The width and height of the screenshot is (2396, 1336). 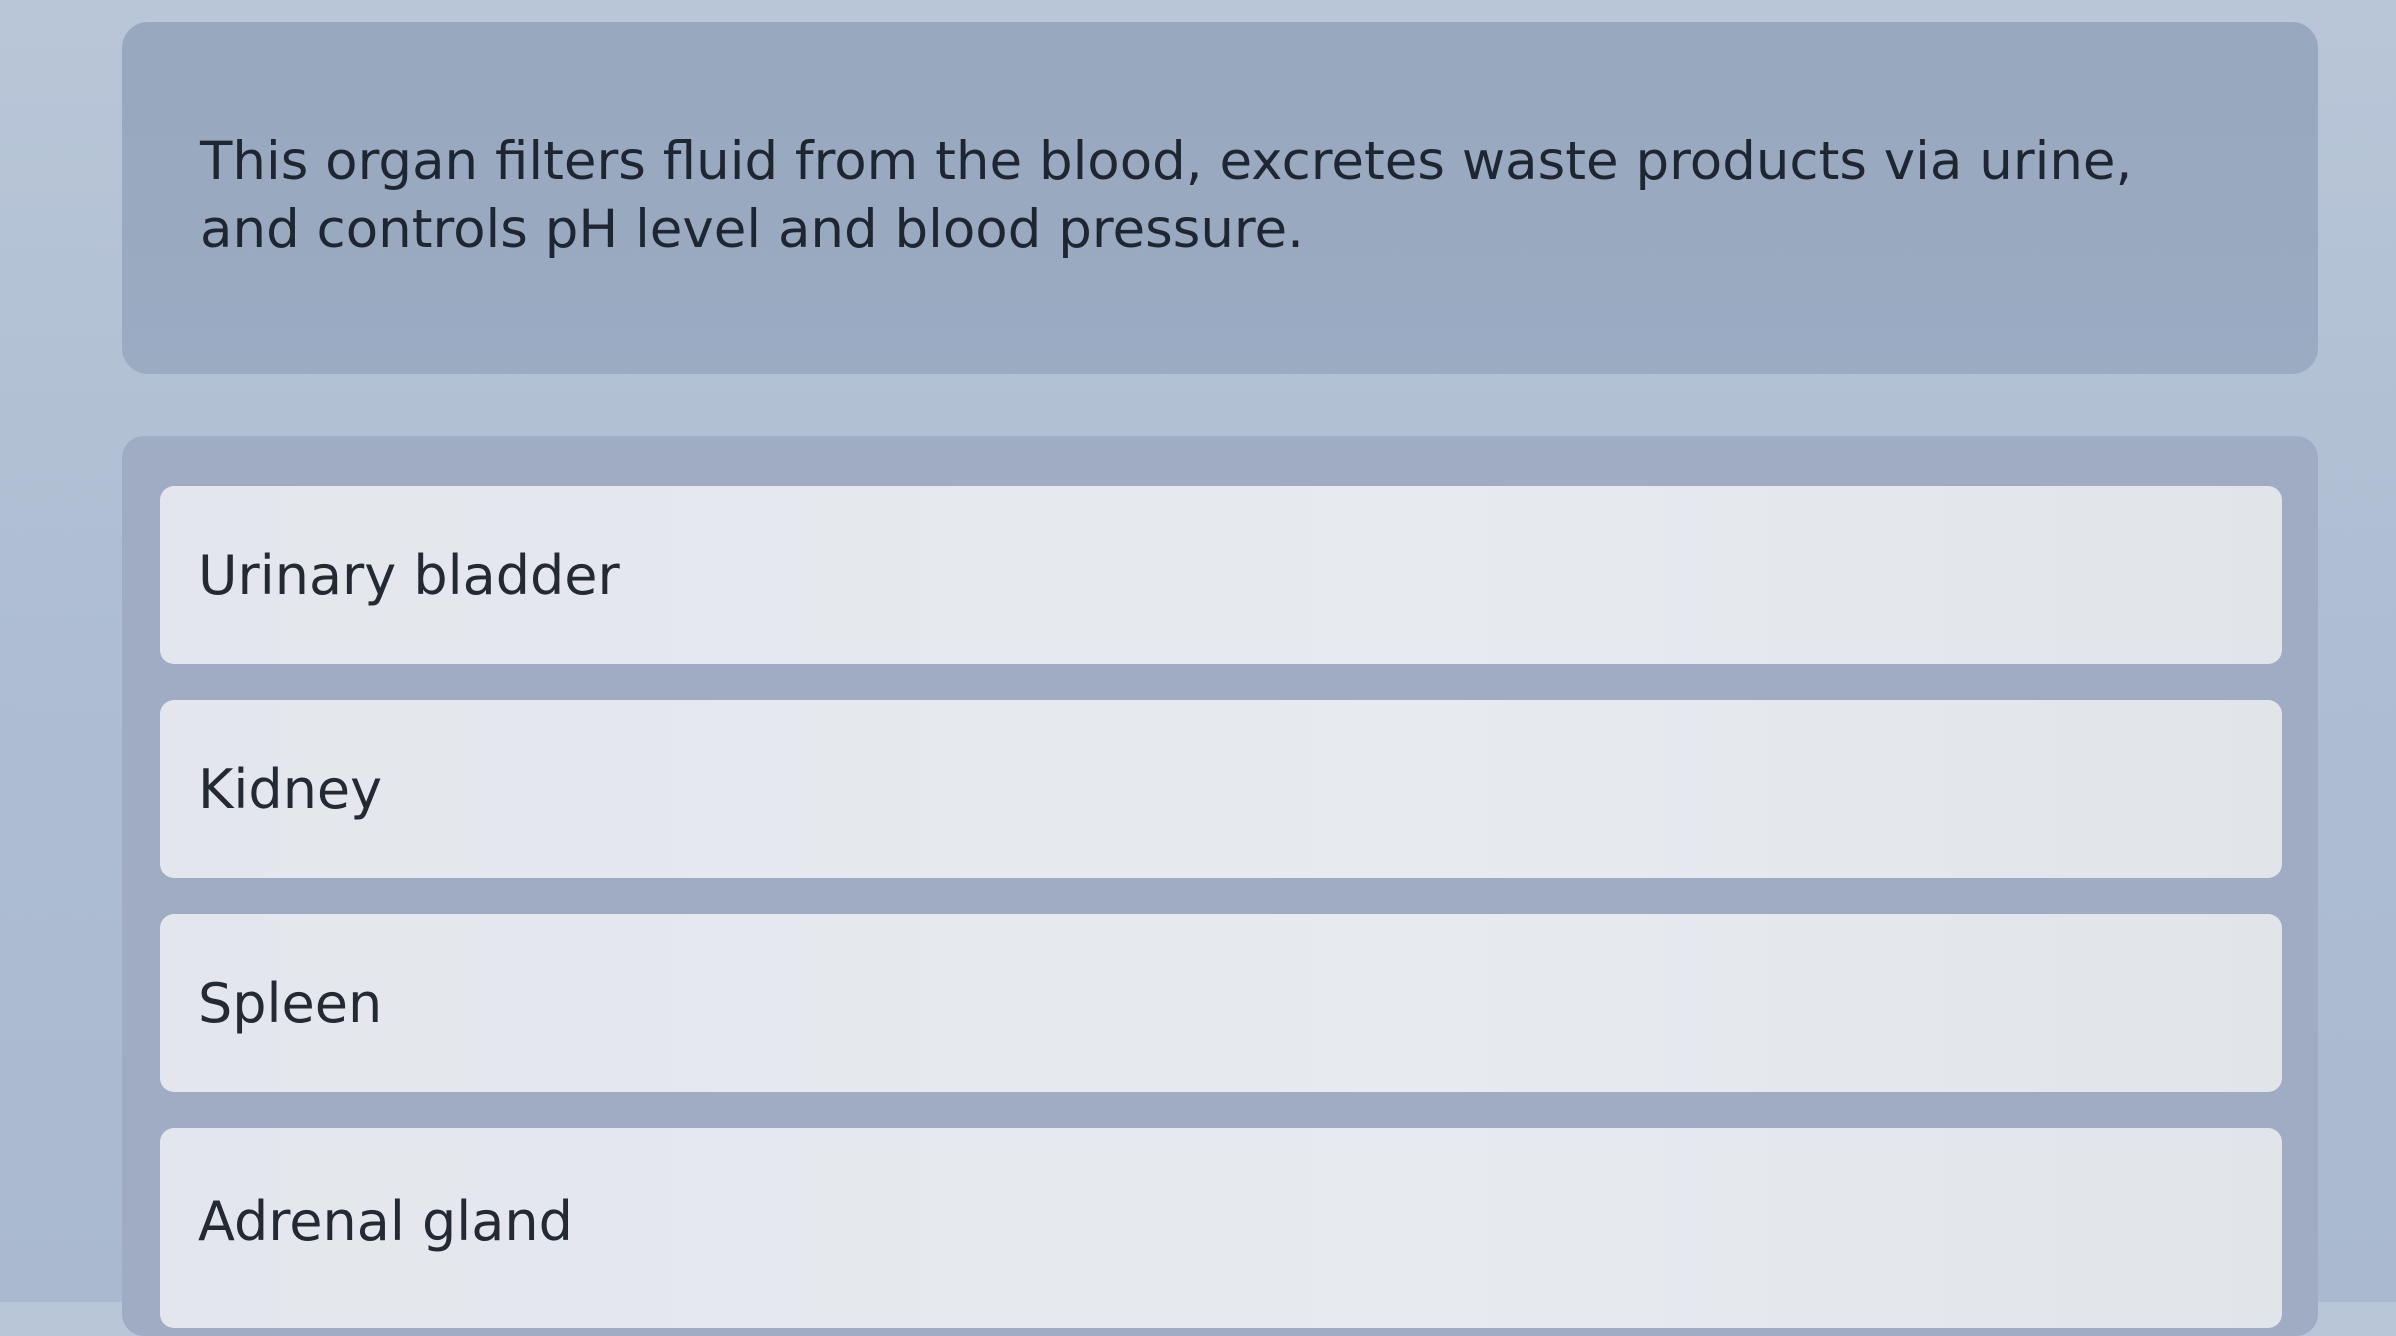 I want to click on answer-option-label: Spleen, so click(x=290, y=1003).